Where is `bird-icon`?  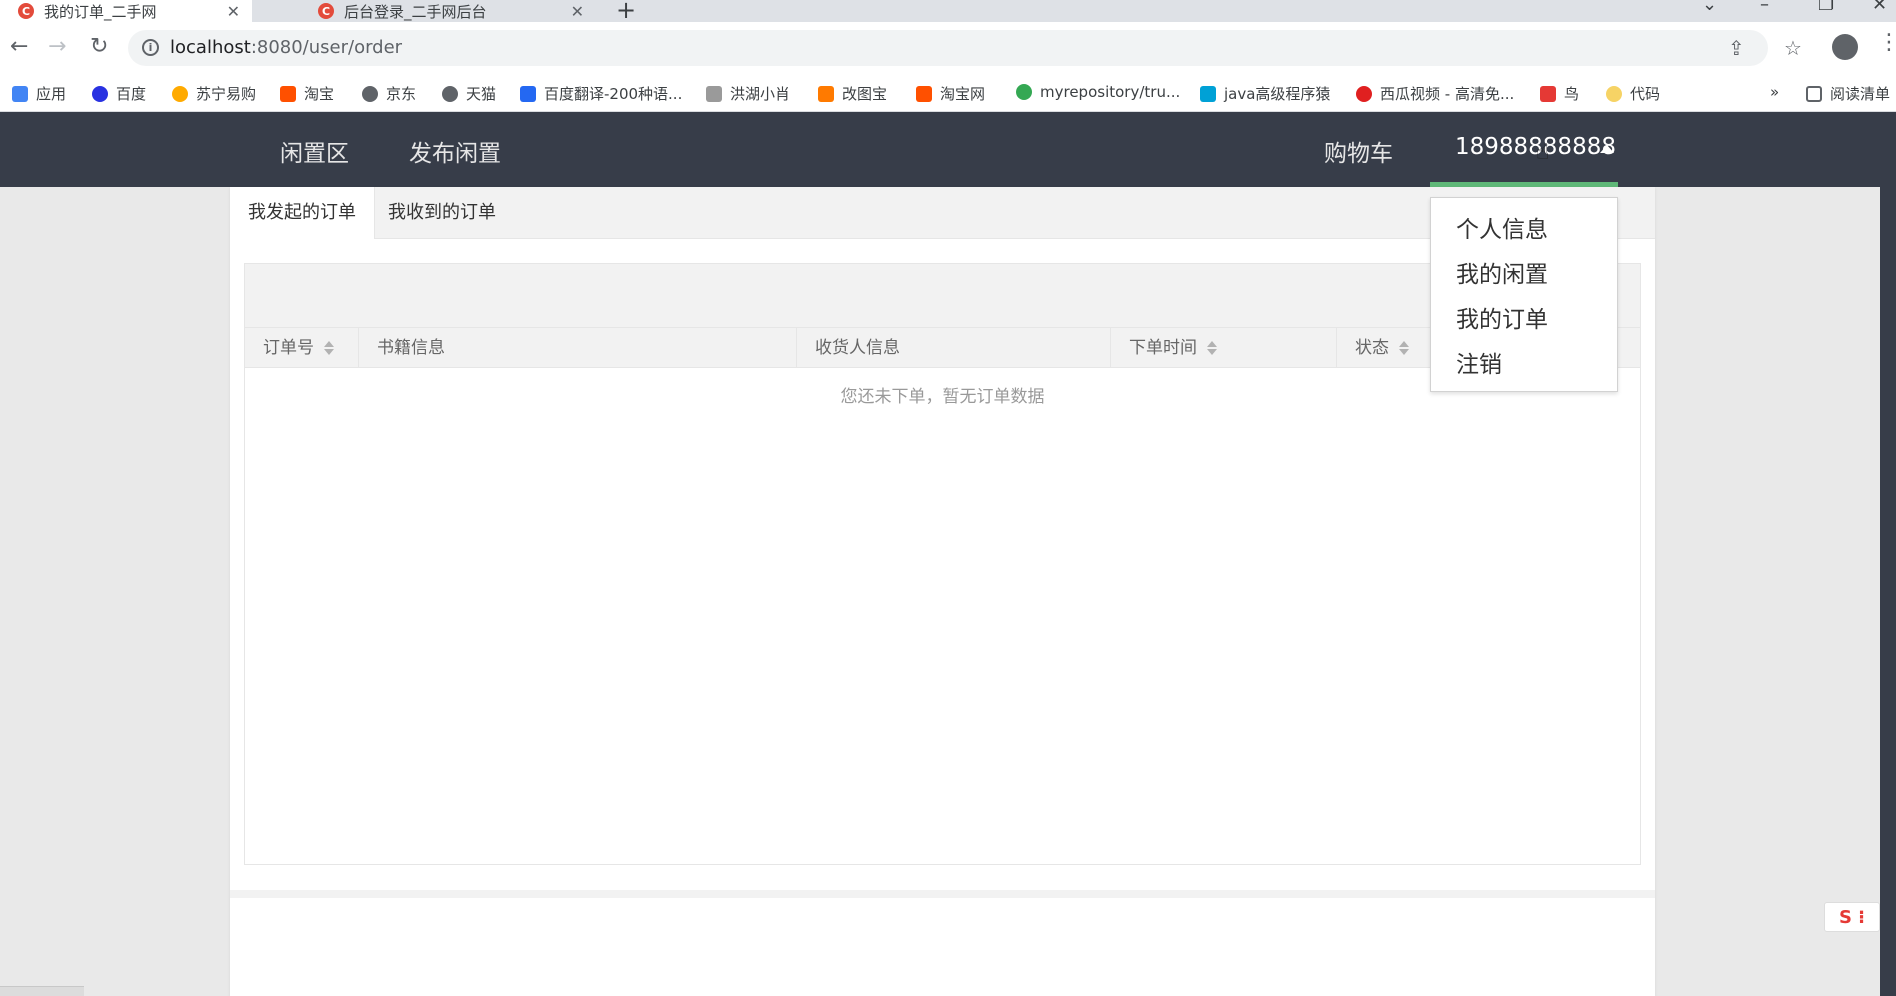 bird-icon is located at coordinates (1548, 93).